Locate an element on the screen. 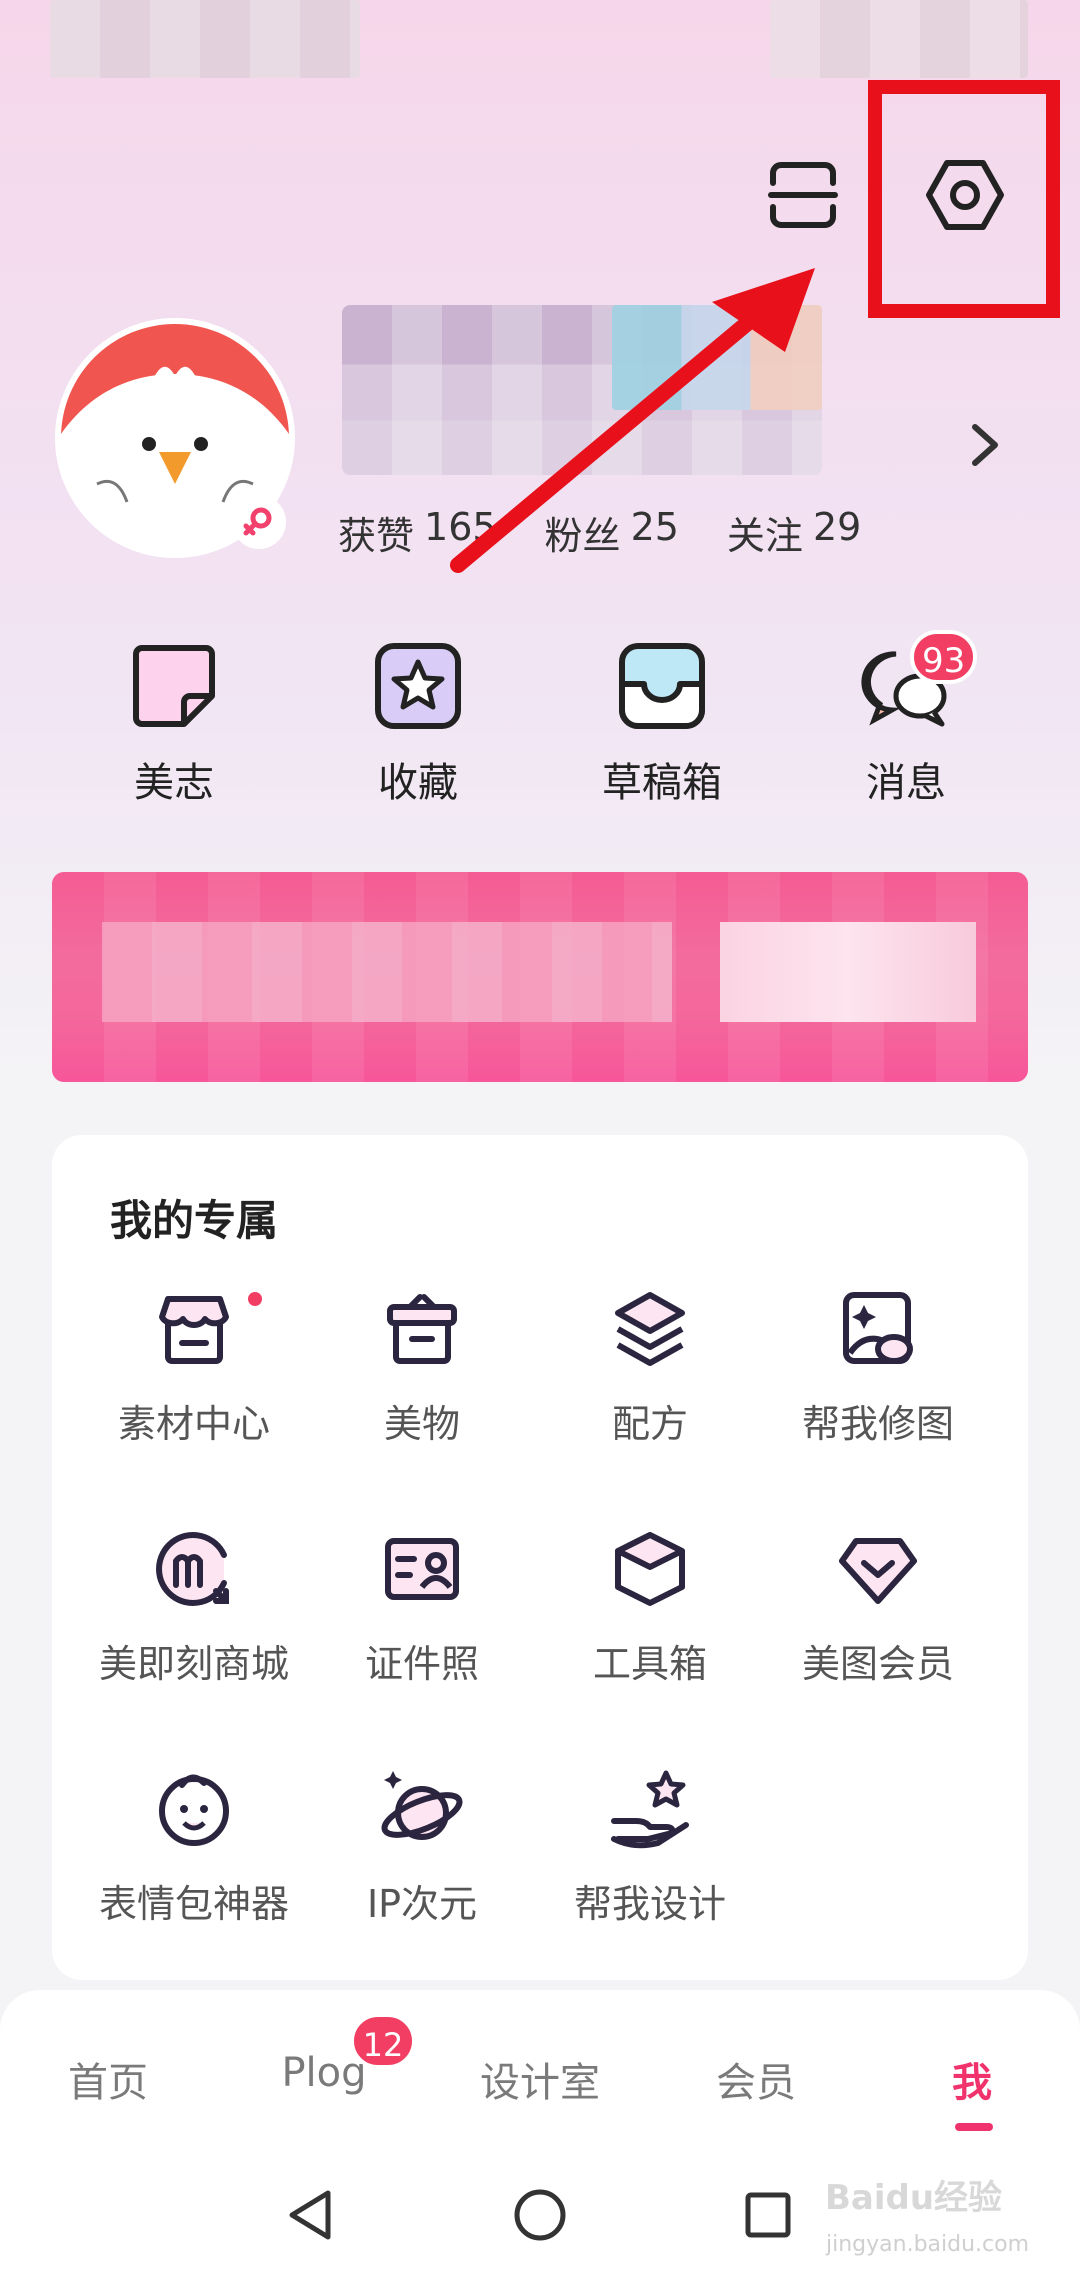 This screenshot has height=2280, width=1080. back-icon is located at coordinates (310, 2215).